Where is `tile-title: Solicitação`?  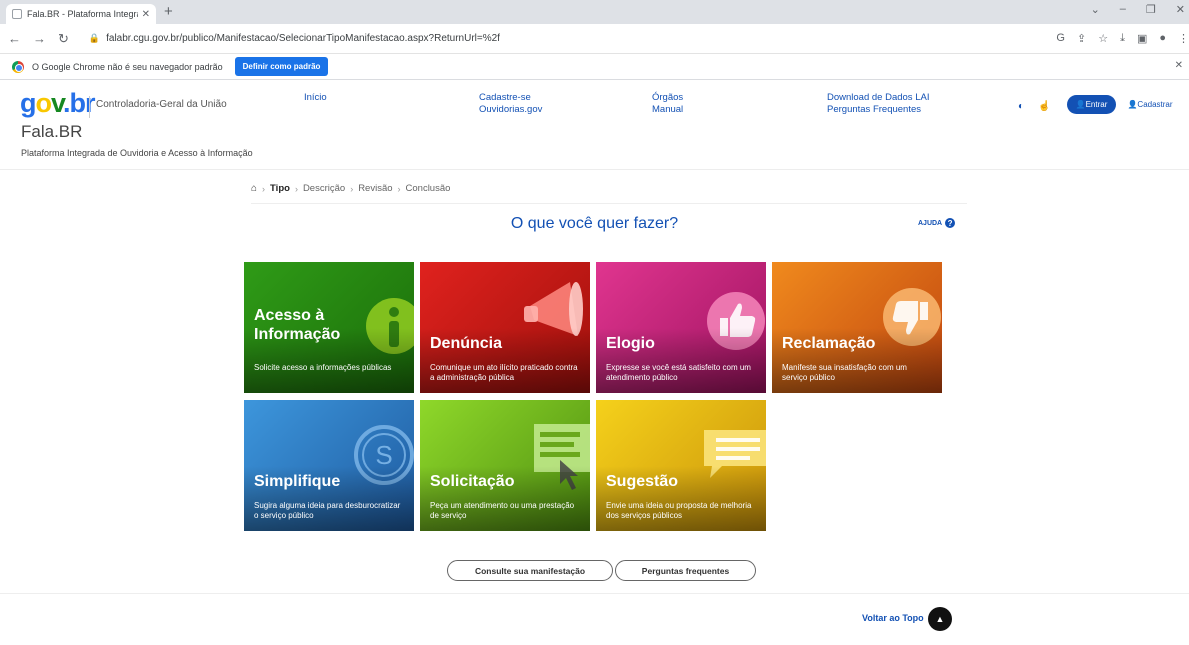 tile-title: Solicitação is located at coordinates (472, 481).